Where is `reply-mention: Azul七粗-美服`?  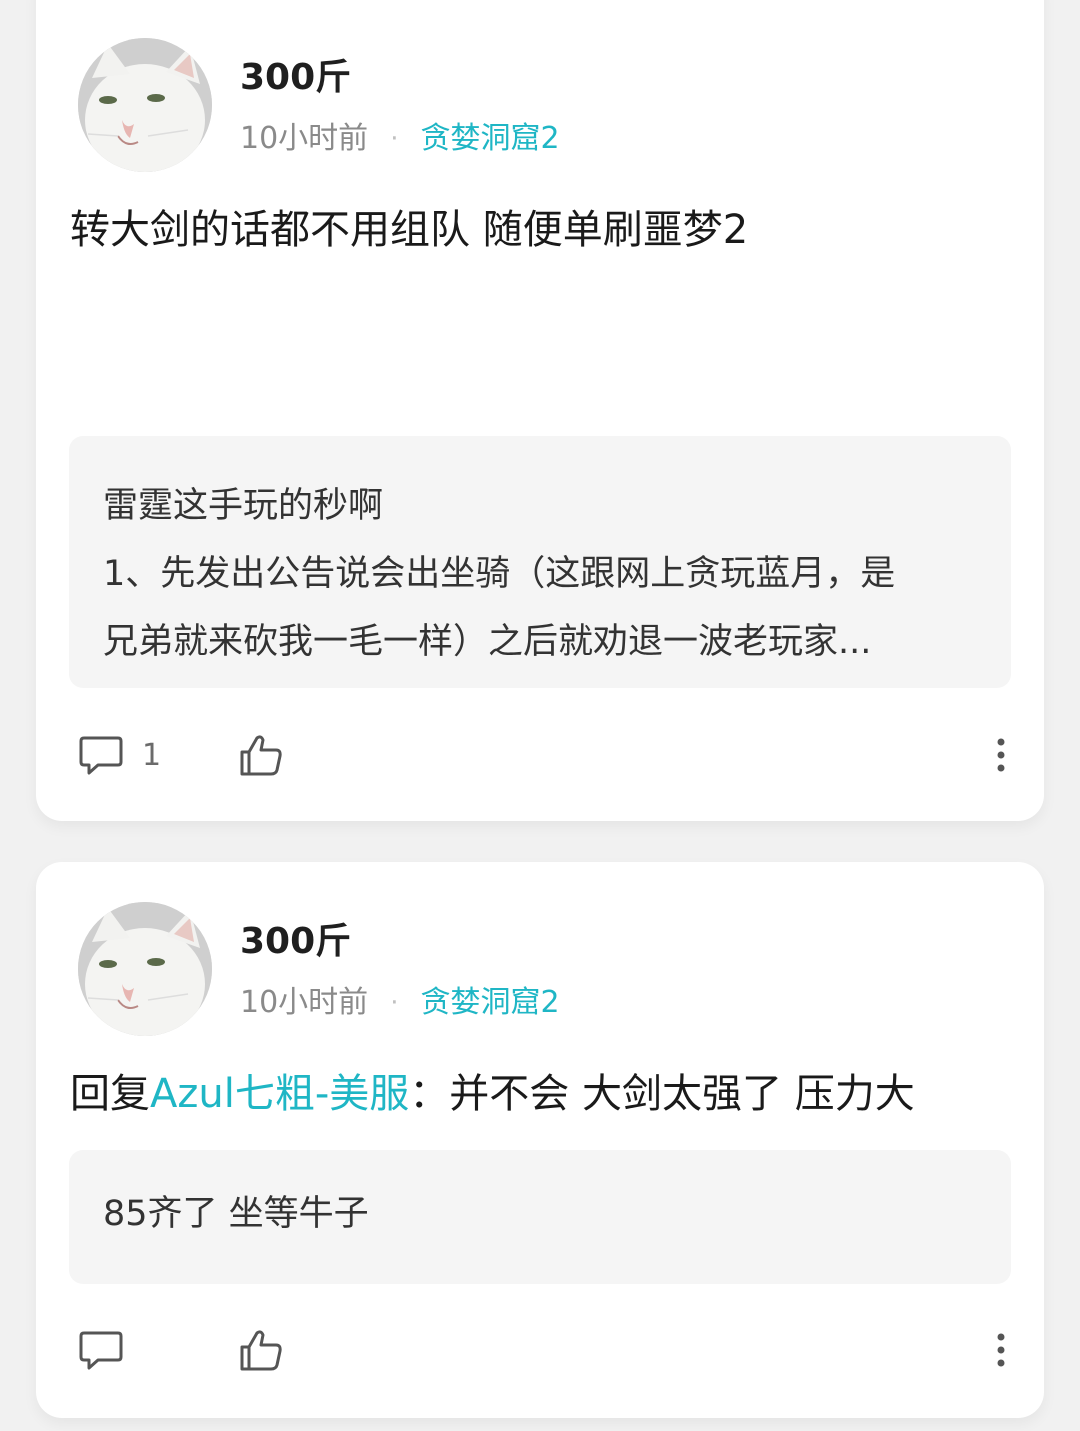 reply-mention: Azul七粗-美服 is located at coordinates (279, 1094).